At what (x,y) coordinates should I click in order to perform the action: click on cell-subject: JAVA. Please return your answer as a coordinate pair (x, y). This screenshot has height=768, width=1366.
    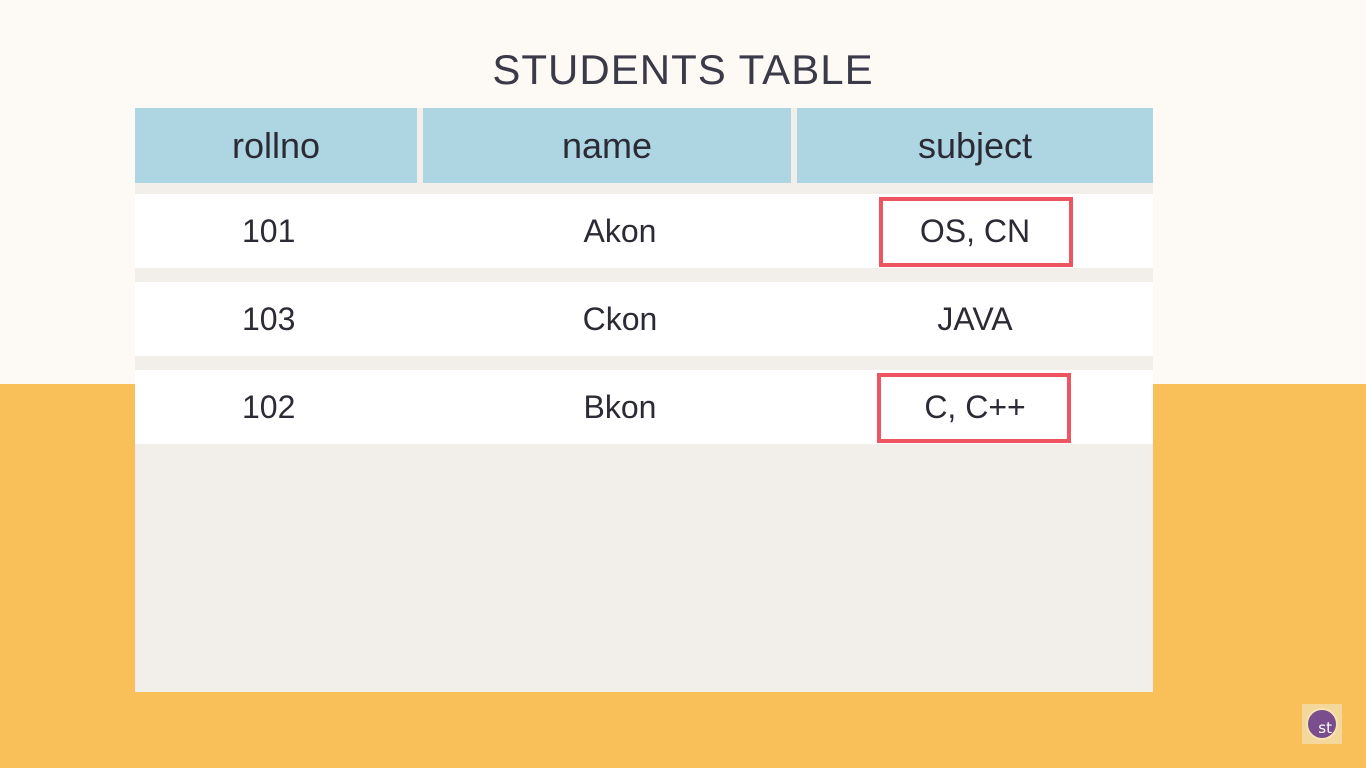
    Looking at the image, I should click on (975, 318).